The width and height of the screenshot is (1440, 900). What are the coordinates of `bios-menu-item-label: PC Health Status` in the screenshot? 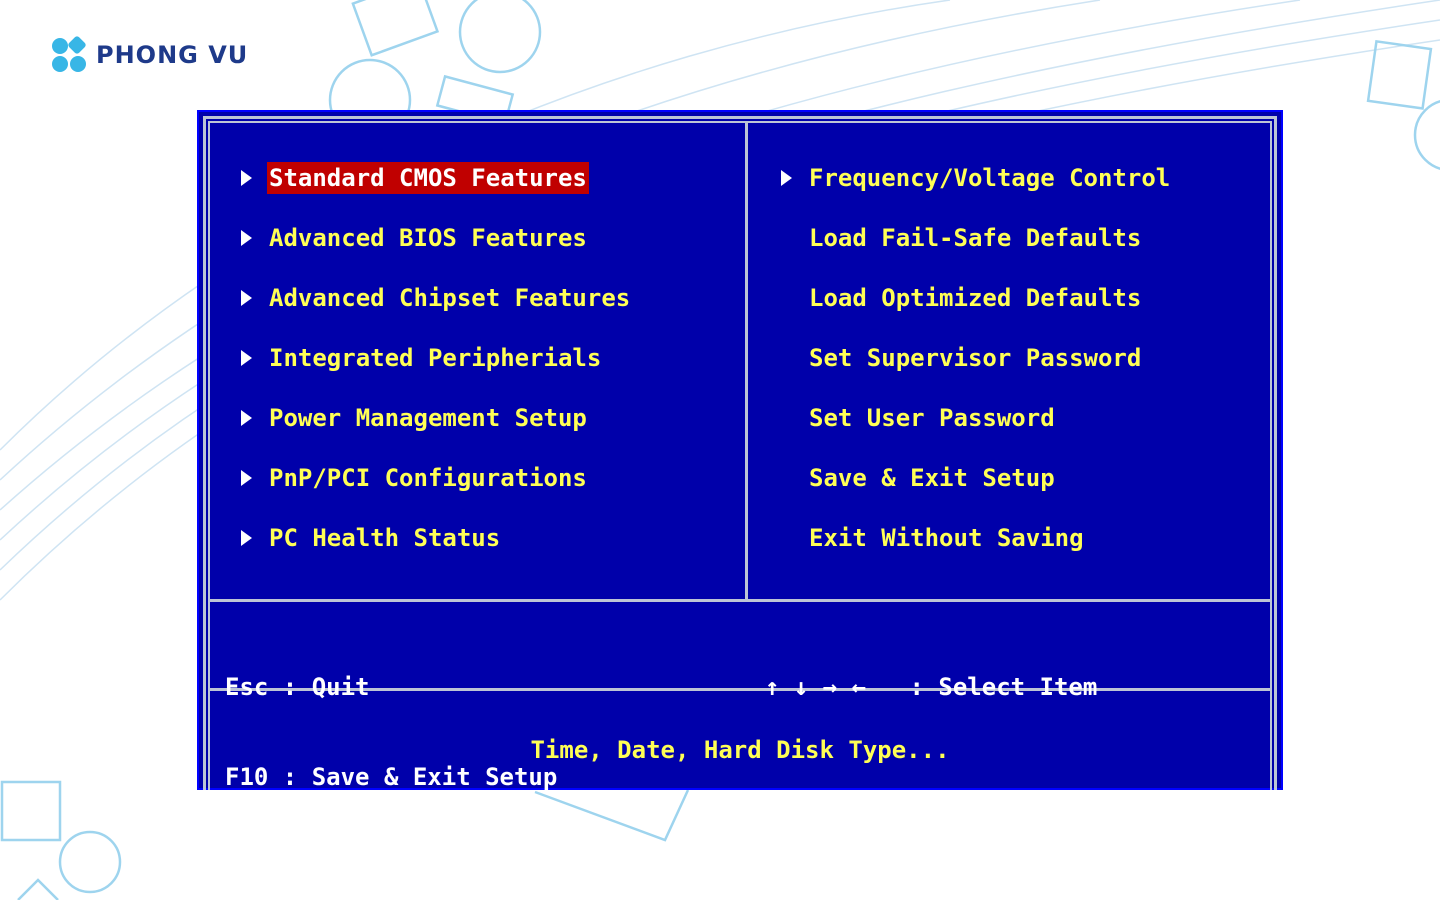 It's located at (385, 538).